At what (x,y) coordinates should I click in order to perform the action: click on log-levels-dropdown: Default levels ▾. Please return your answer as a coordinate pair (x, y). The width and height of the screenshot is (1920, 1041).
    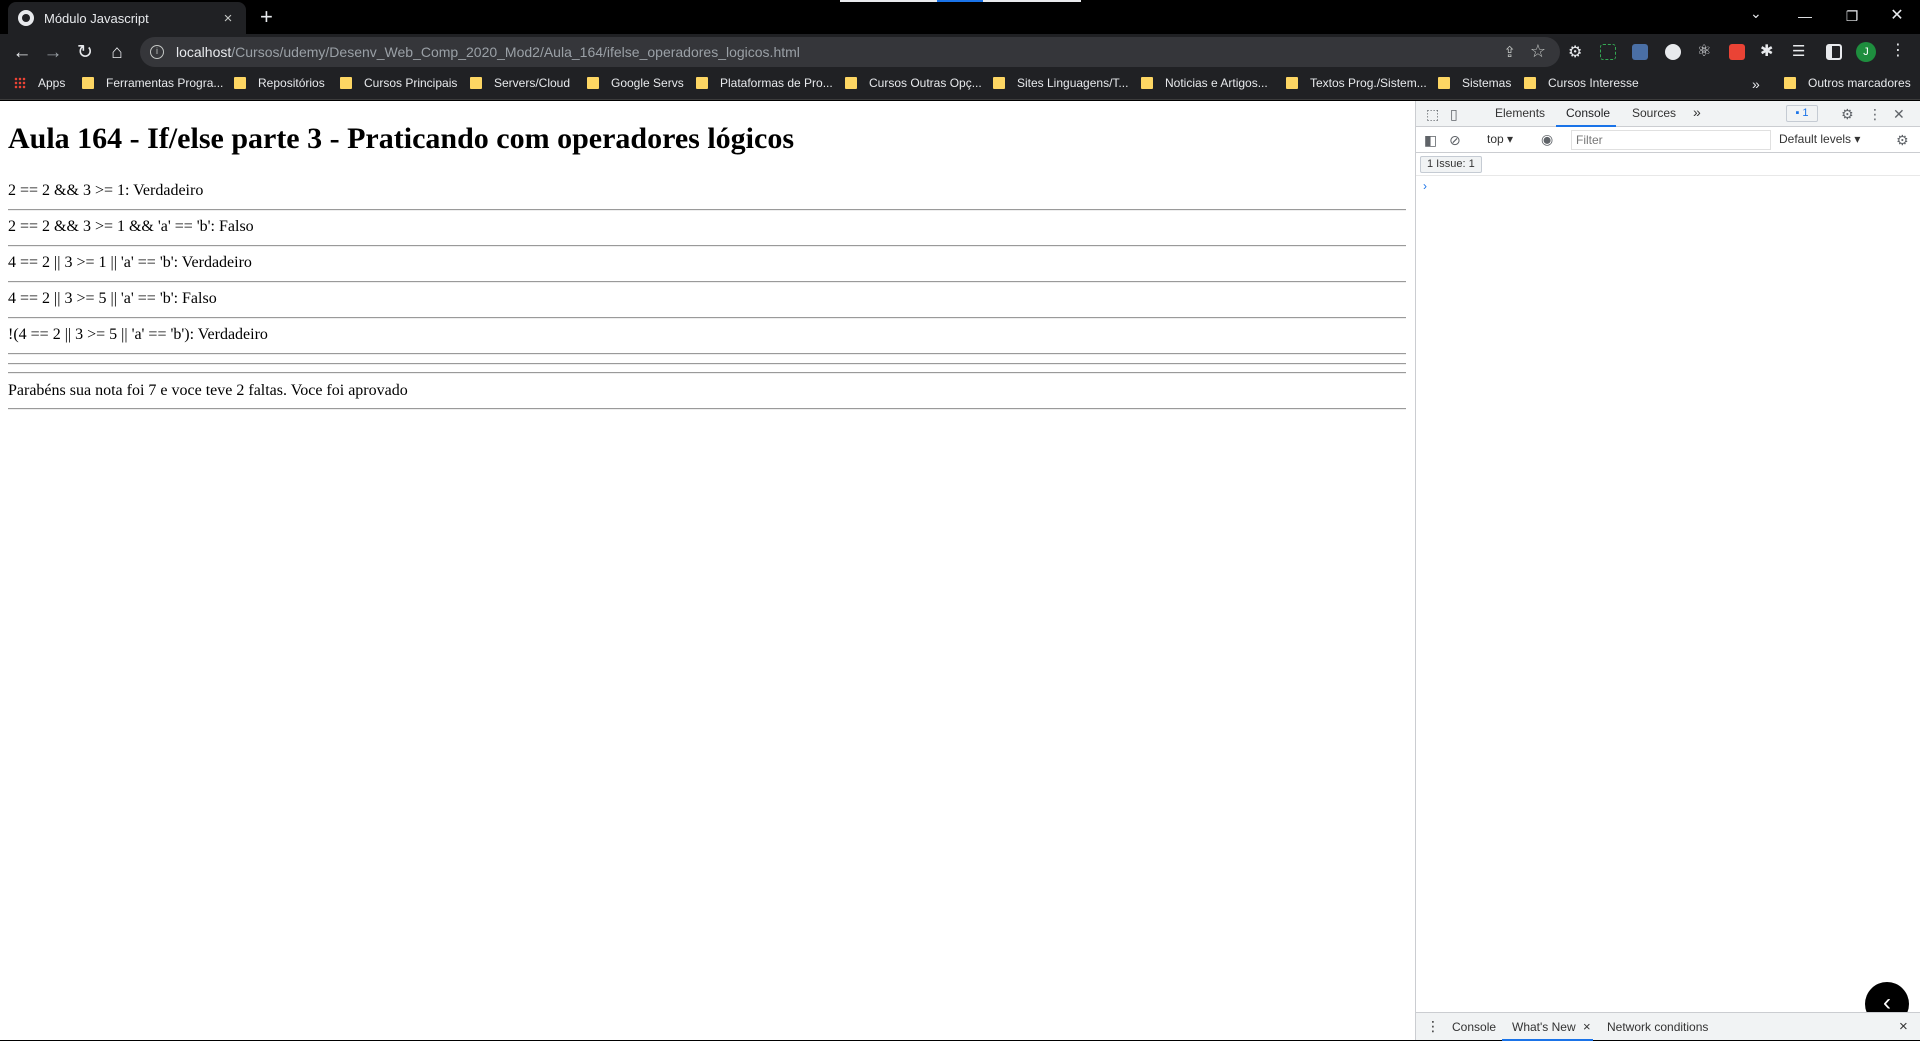
    Looking at the image, I should click on (1819, 139).